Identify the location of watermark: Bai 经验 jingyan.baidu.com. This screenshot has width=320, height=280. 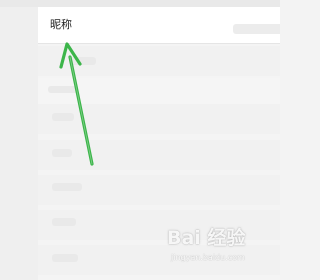
(220, 250).